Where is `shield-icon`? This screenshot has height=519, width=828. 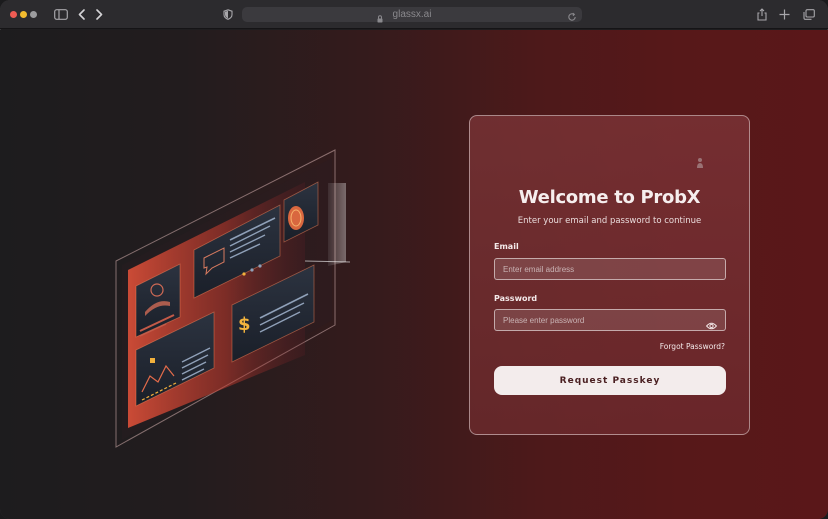
shield-icon is located at coordinates (228, 14).